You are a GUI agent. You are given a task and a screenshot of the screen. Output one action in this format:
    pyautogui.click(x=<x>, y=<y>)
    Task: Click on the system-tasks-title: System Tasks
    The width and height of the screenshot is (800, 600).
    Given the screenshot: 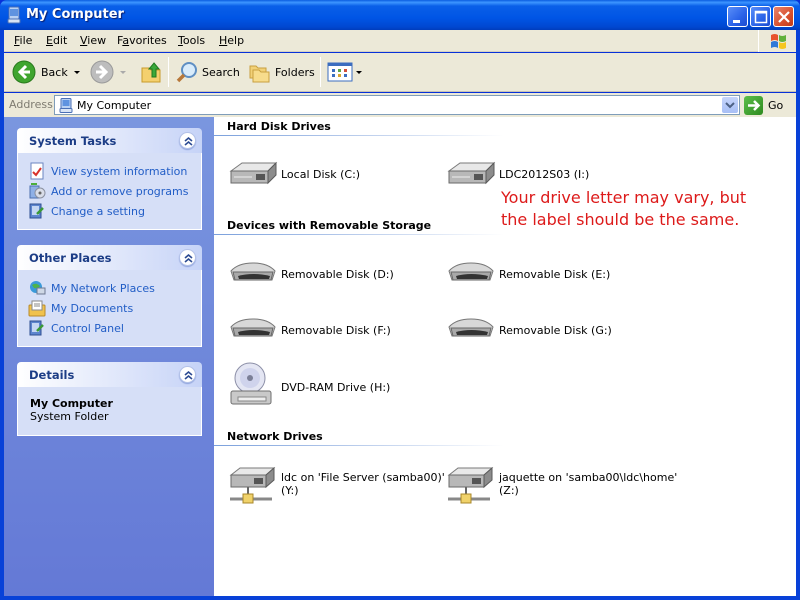 What is the action you would take?
    pyautogui.click(x=73, y=141)
    